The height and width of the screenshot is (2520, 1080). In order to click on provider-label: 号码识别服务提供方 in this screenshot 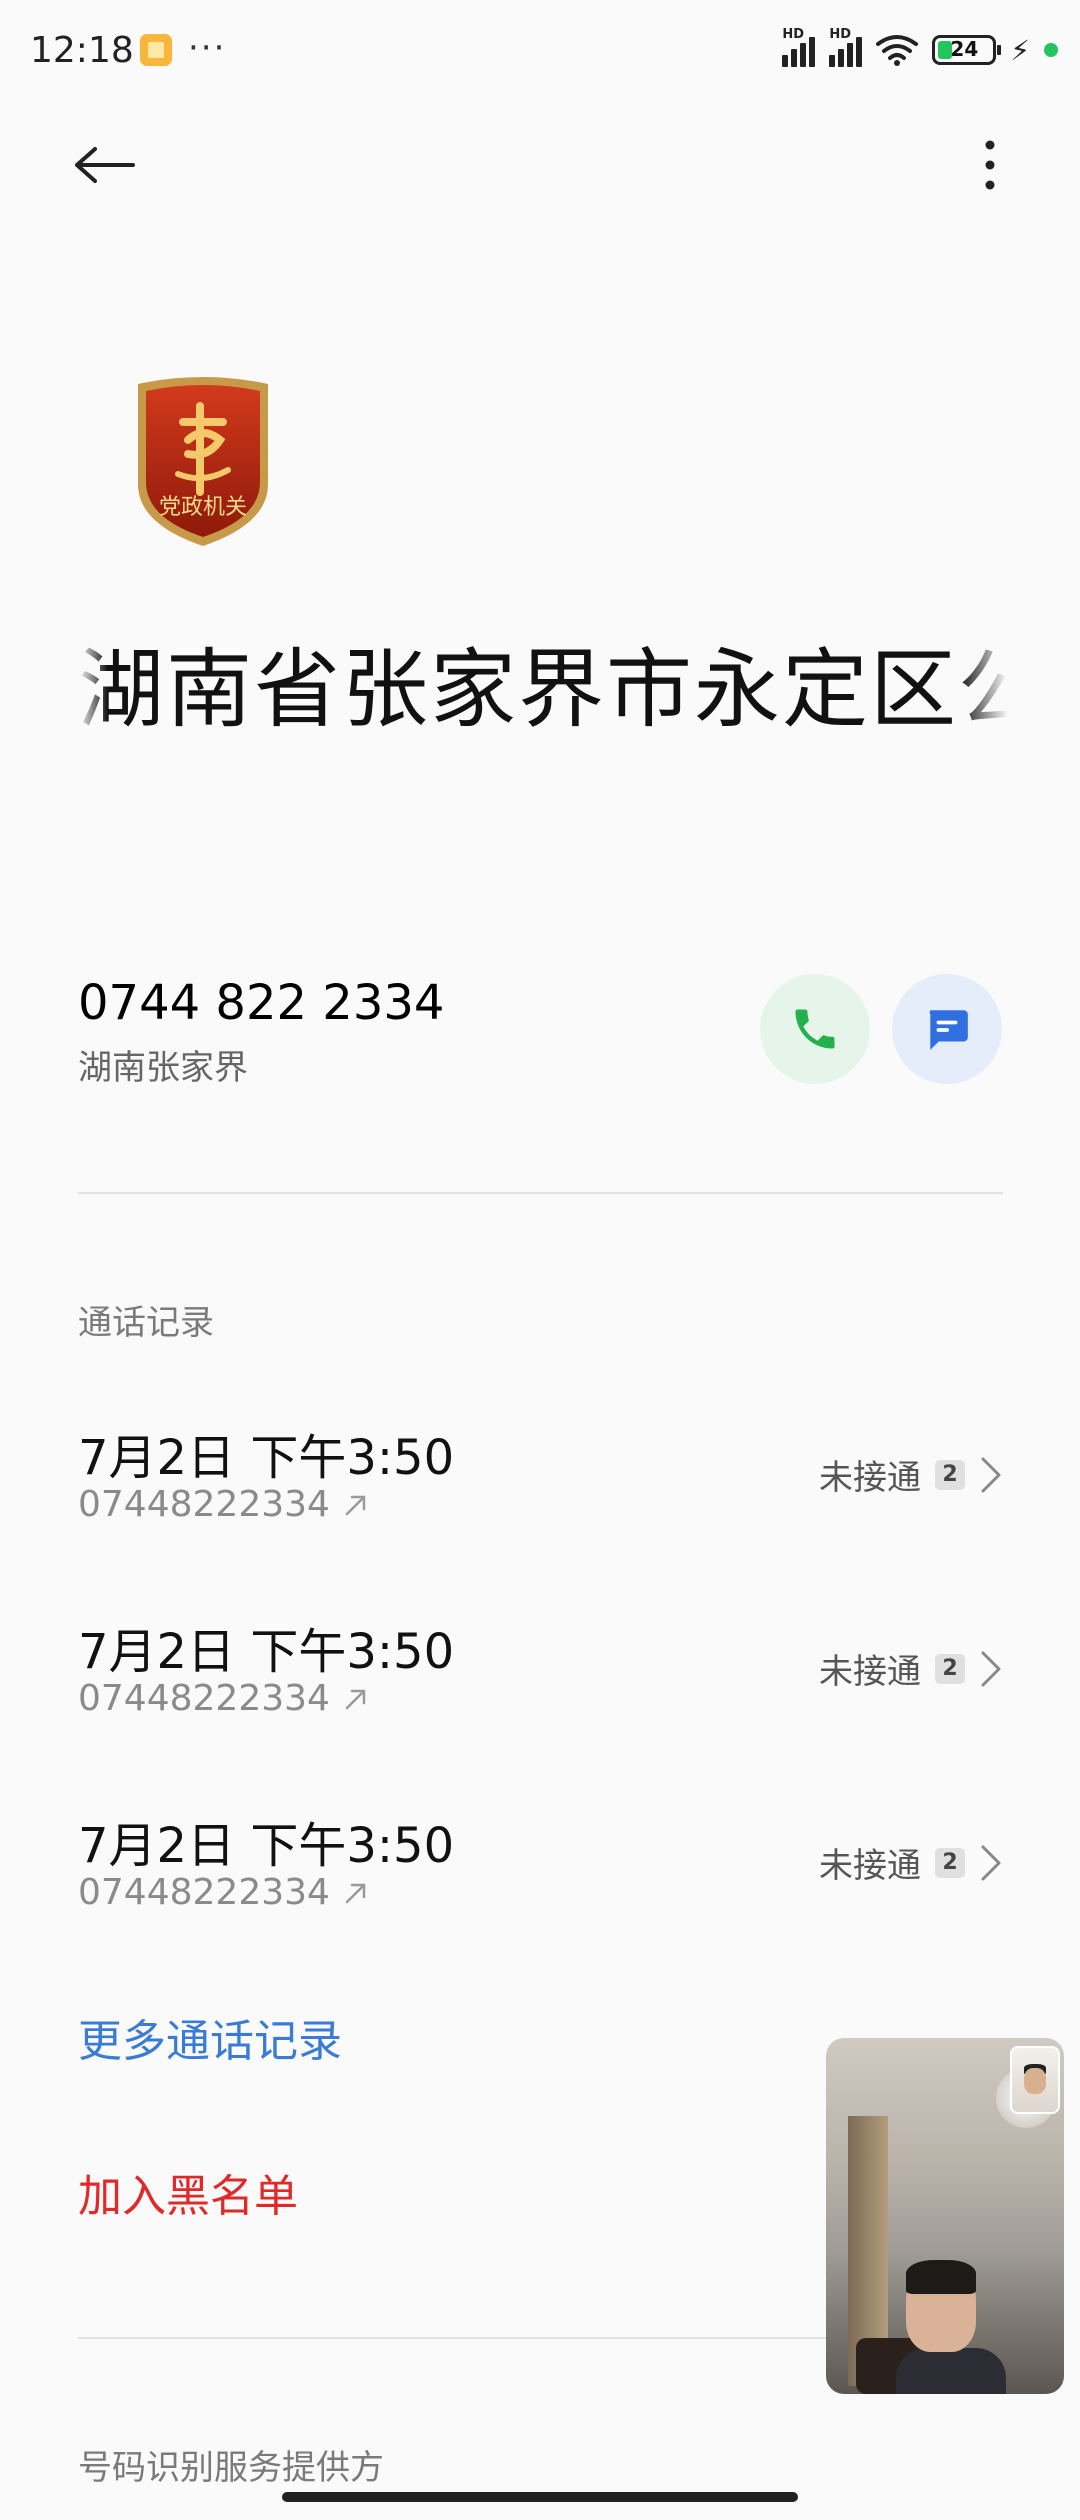, I will do `click(231, 2468)`.